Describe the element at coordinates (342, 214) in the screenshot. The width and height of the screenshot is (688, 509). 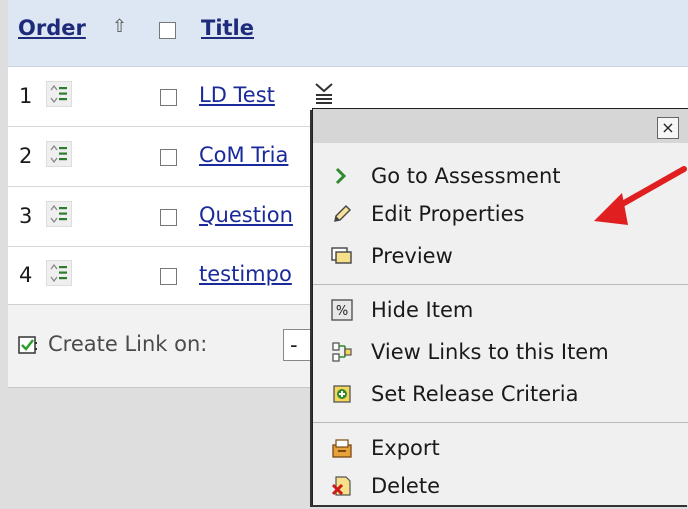
I see `pencil-icon` at that location.